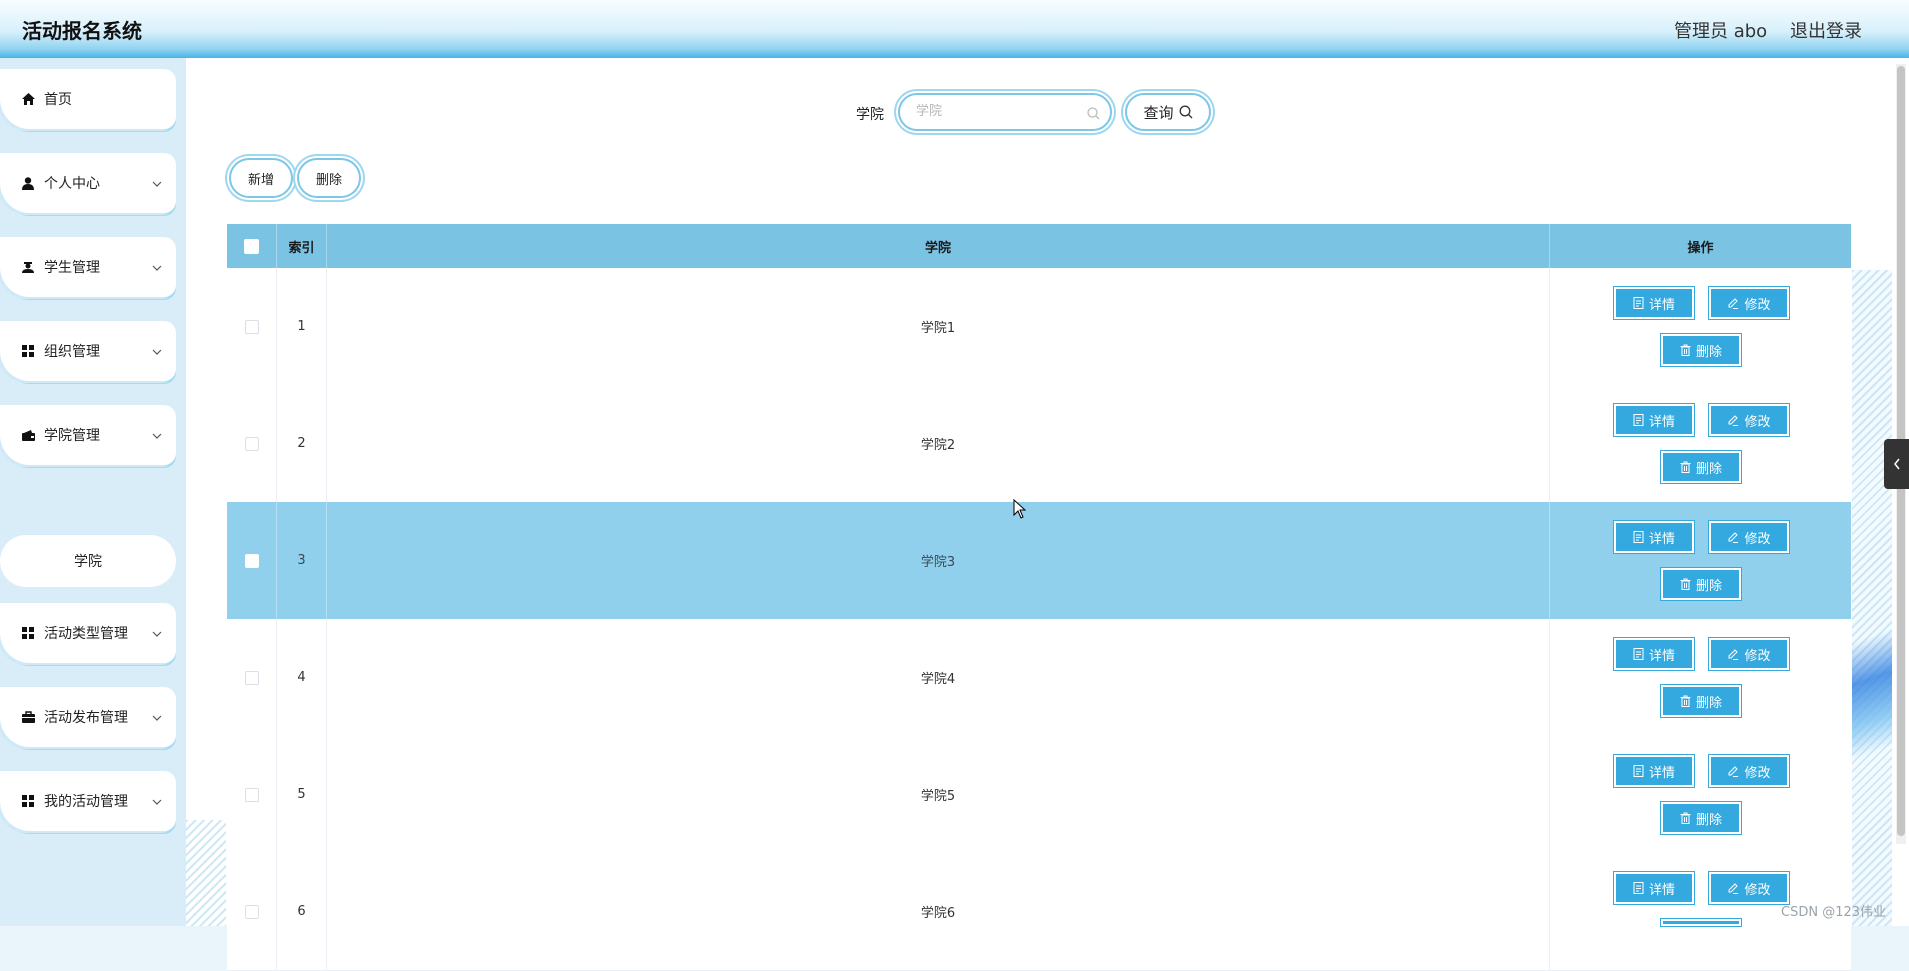  What do you see at coordinates (1826, 30) in the screenshot?
I see `logout-link: 退出登录` at bounding box center [1826, 30].